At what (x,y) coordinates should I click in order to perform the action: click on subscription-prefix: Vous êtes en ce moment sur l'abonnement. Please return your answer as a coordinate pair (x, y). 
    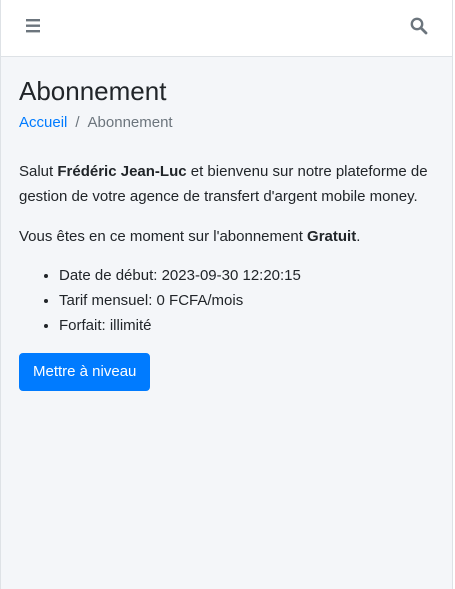
    Looking at the image, I should click on (163, 236).